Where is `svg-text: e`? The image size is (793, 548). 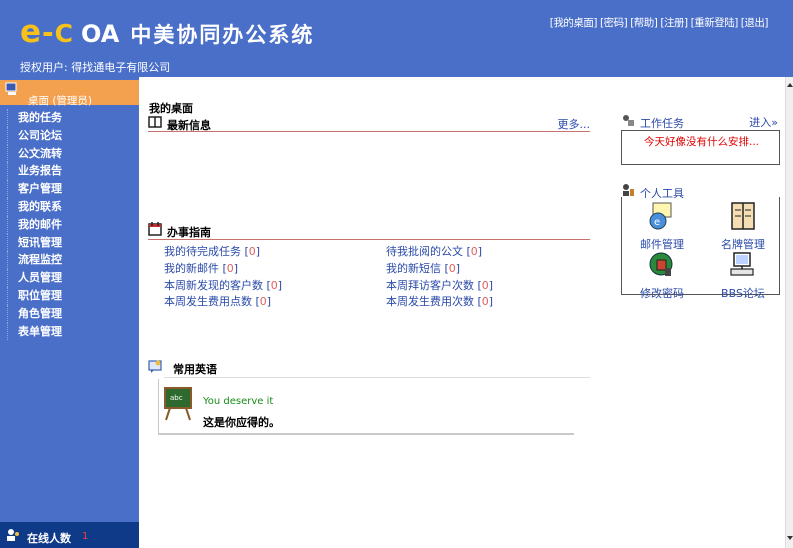
svg-text: e is located at coordinates (657, 222).